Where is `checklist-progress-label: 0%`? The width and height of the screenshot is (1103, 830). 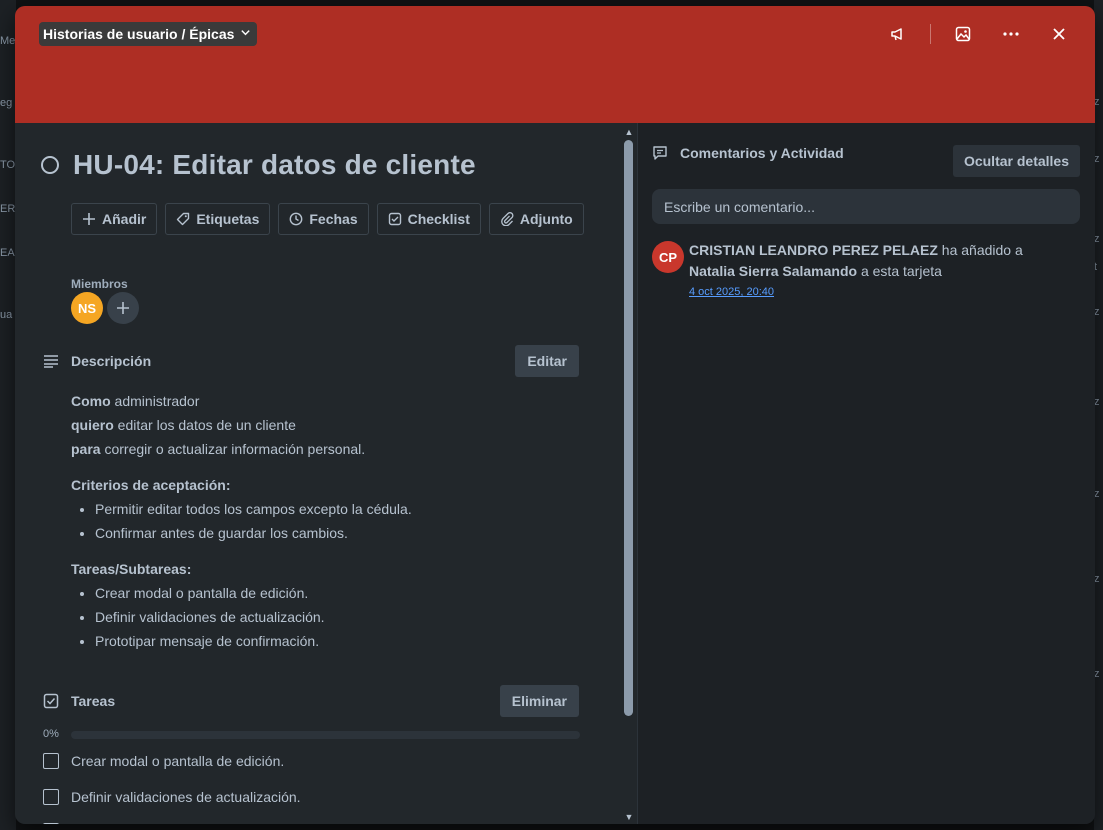 checklist-progress-label: 0% is located at coordinates (51, 734).